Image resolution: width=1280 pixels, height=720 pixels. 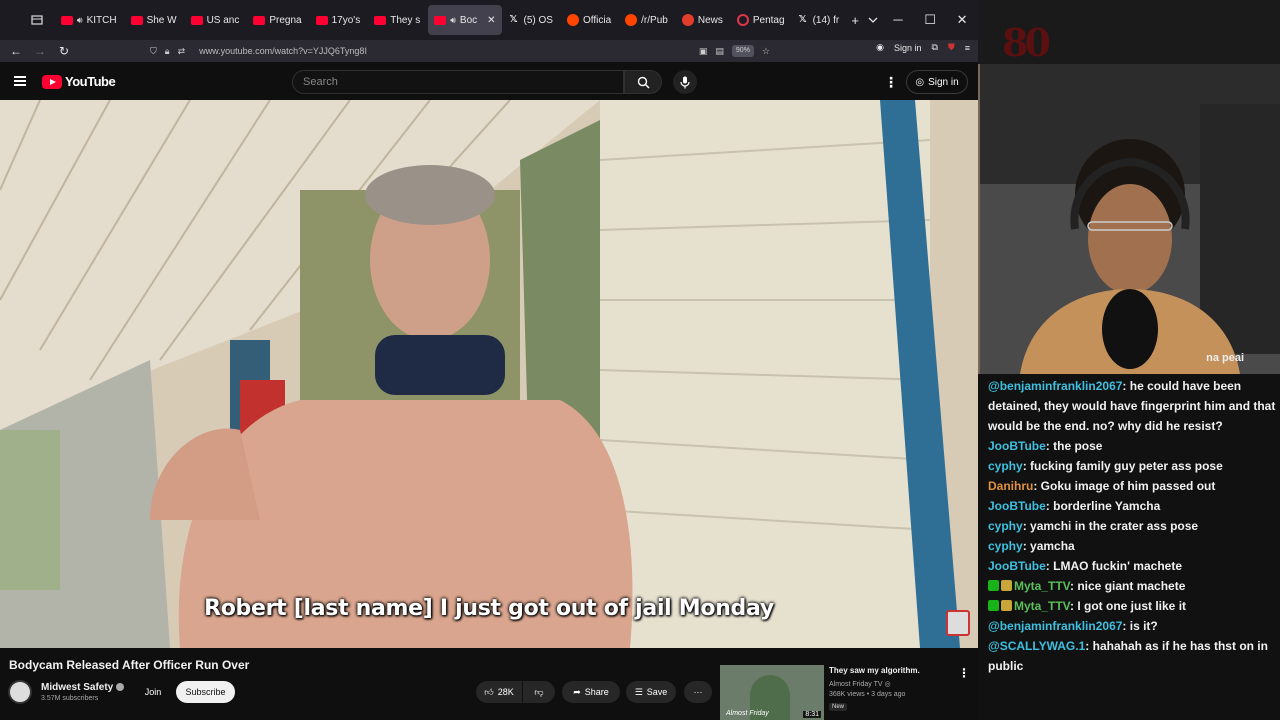 What do you see at coordinates (873, 20) in the screenshot?
I see `chevron-down-icon` at bounding box center [873, 20].